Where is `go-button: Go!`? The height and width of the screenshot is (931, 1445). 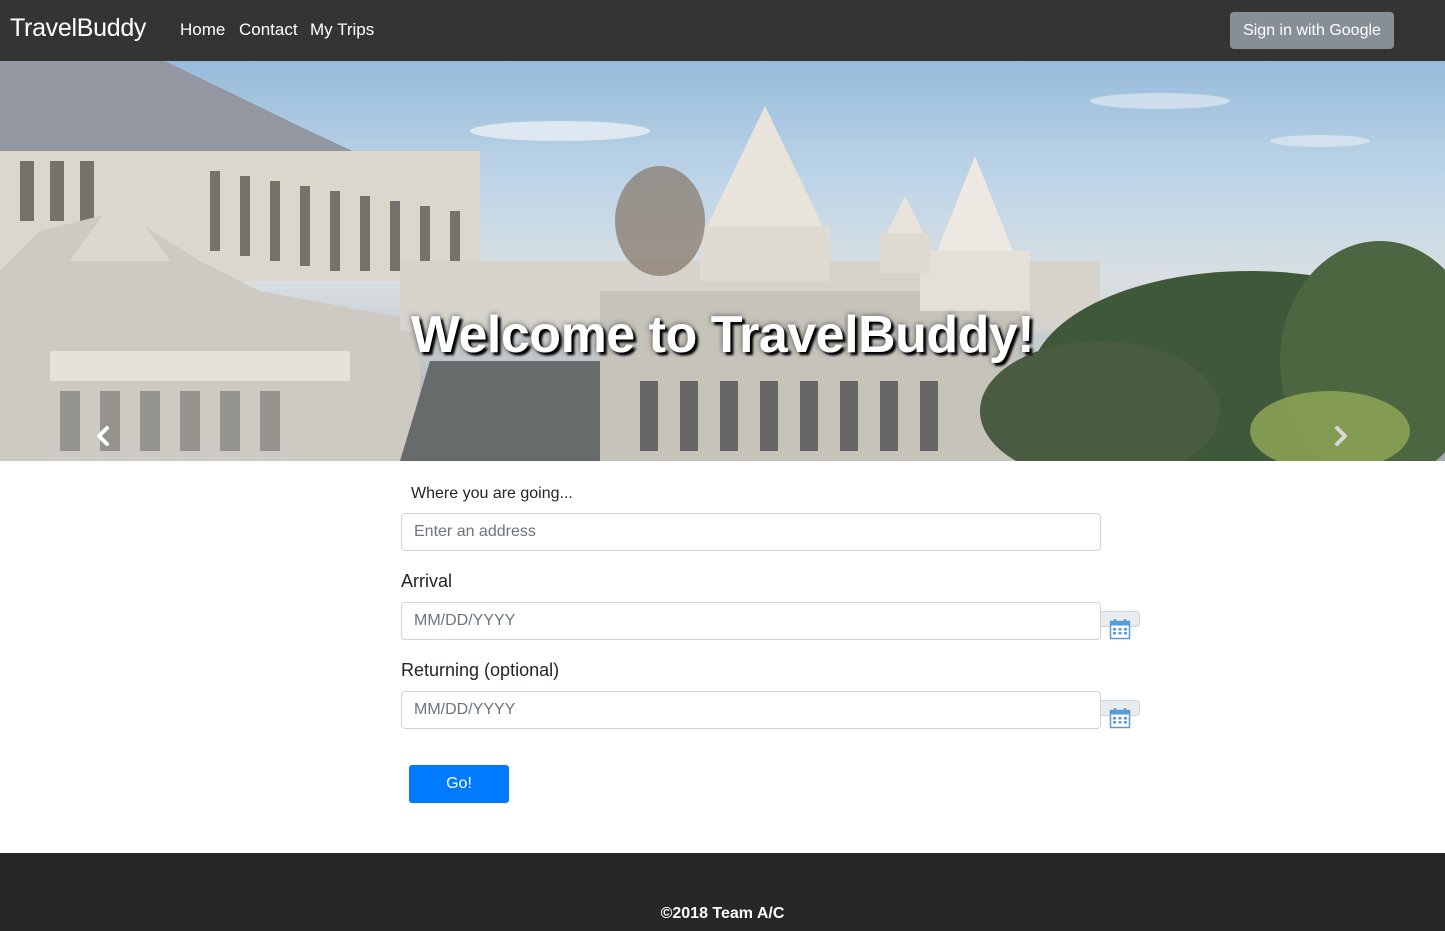
go-button: Go! is located at coordinates (459, 784).